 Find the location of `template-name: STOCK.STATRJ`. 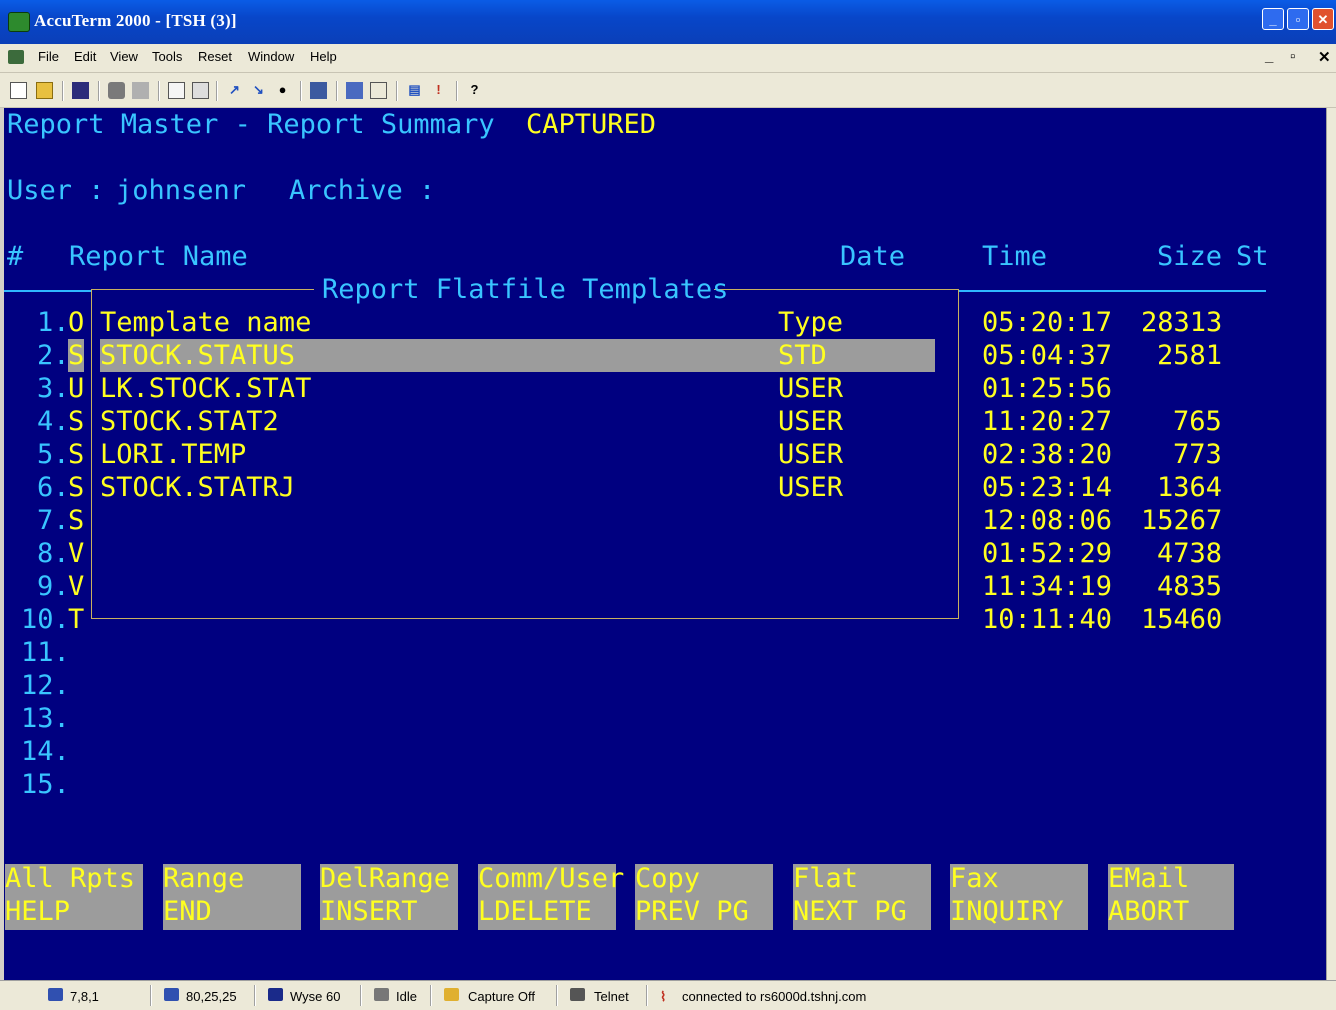

template-name: STOCK.STATRJ is located at coordinates (197, 487).